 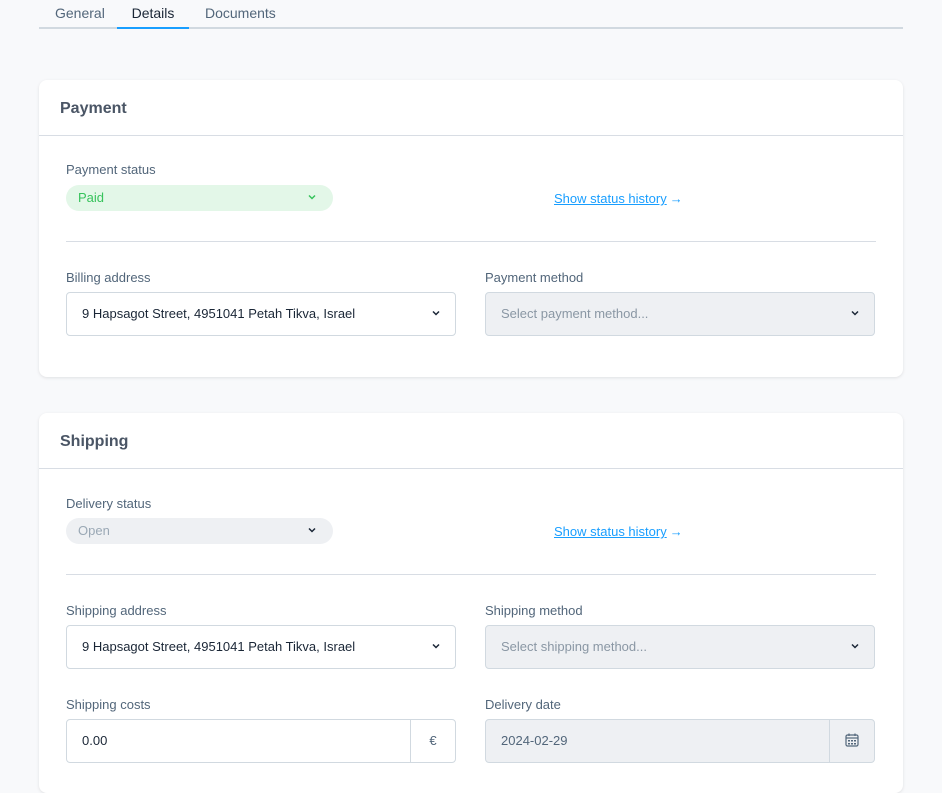 What do you see at coordinates (94, 530) in the screenshot?
I see `delivery-status-value: Open` at bounding box center [94, 530].